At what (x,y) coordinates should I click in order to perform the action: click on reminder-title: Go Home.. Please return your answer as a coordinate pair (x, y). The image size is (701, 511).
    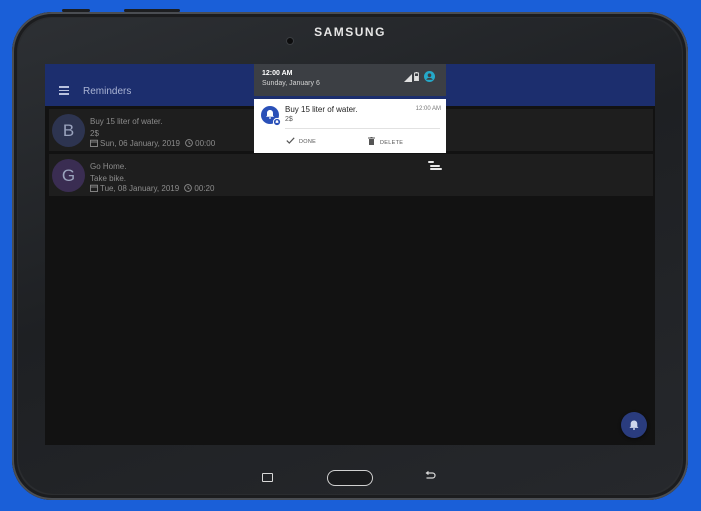
    Looking at the image, I should click on (108, 166).